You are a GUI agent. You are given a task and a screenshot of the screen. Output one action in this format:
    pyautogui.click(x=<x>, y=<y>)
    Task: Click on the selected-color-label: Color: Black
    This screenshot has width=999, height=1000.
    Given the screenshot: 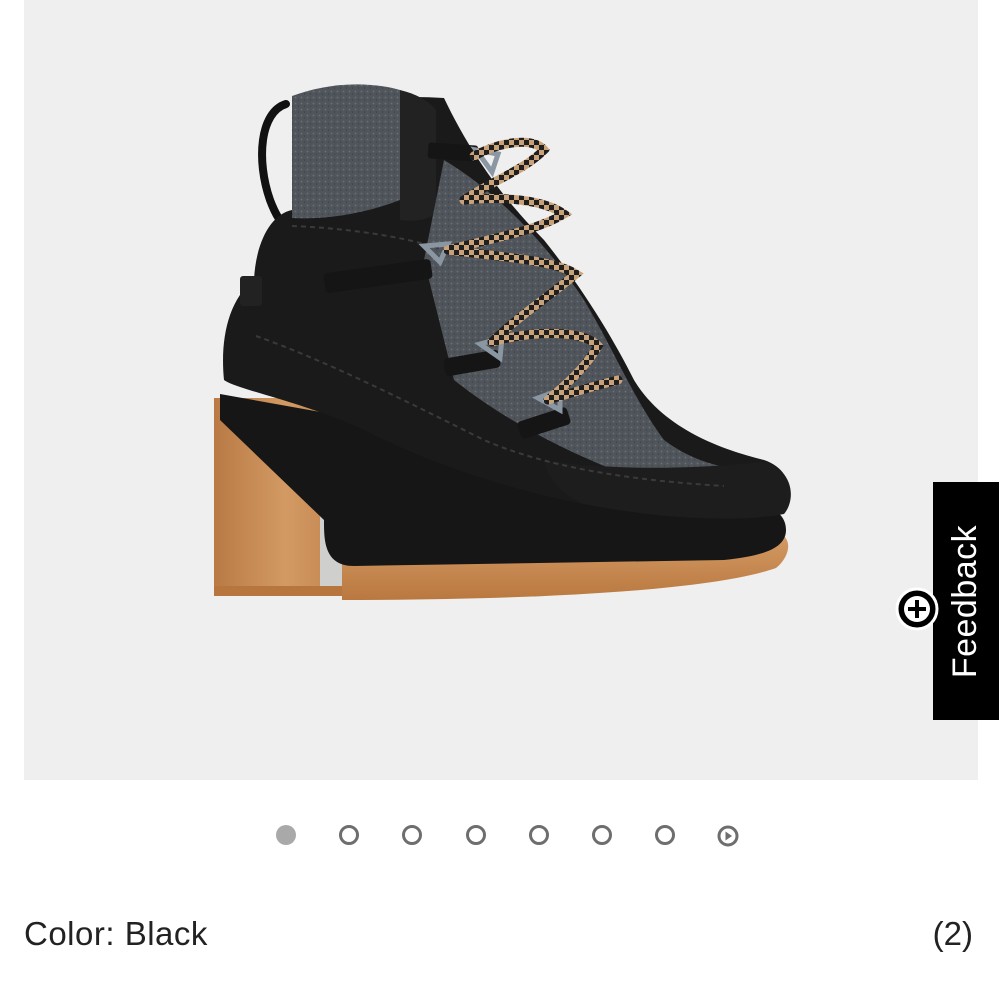 What is the action you would take?
    pyautogui.click(x=116, y=933)
    